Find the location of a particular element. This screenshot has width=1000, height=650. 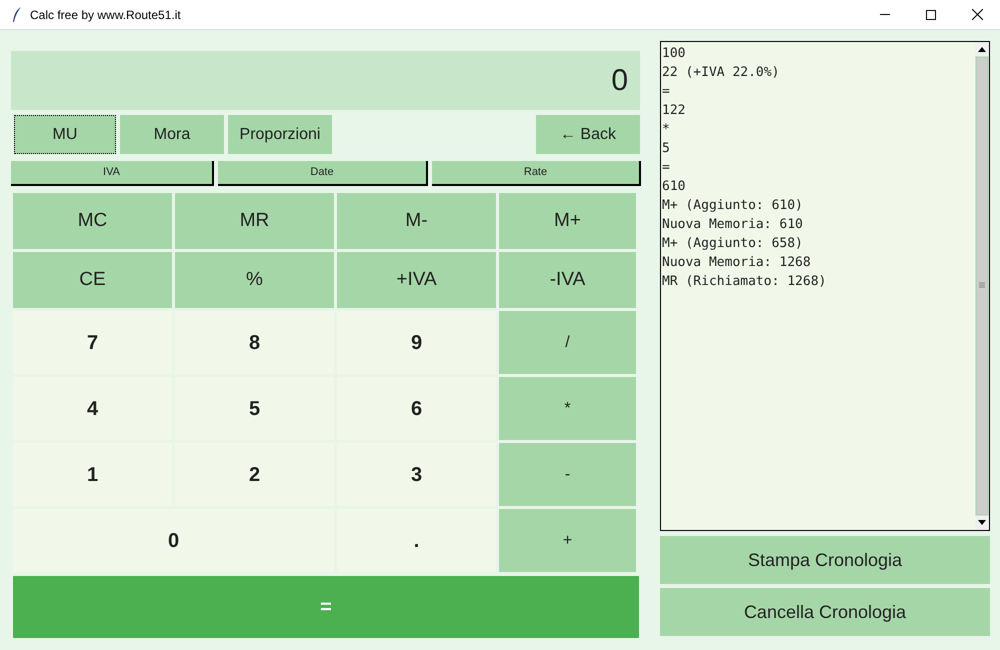

key-button: 5 is located at coordinates (254, 408).